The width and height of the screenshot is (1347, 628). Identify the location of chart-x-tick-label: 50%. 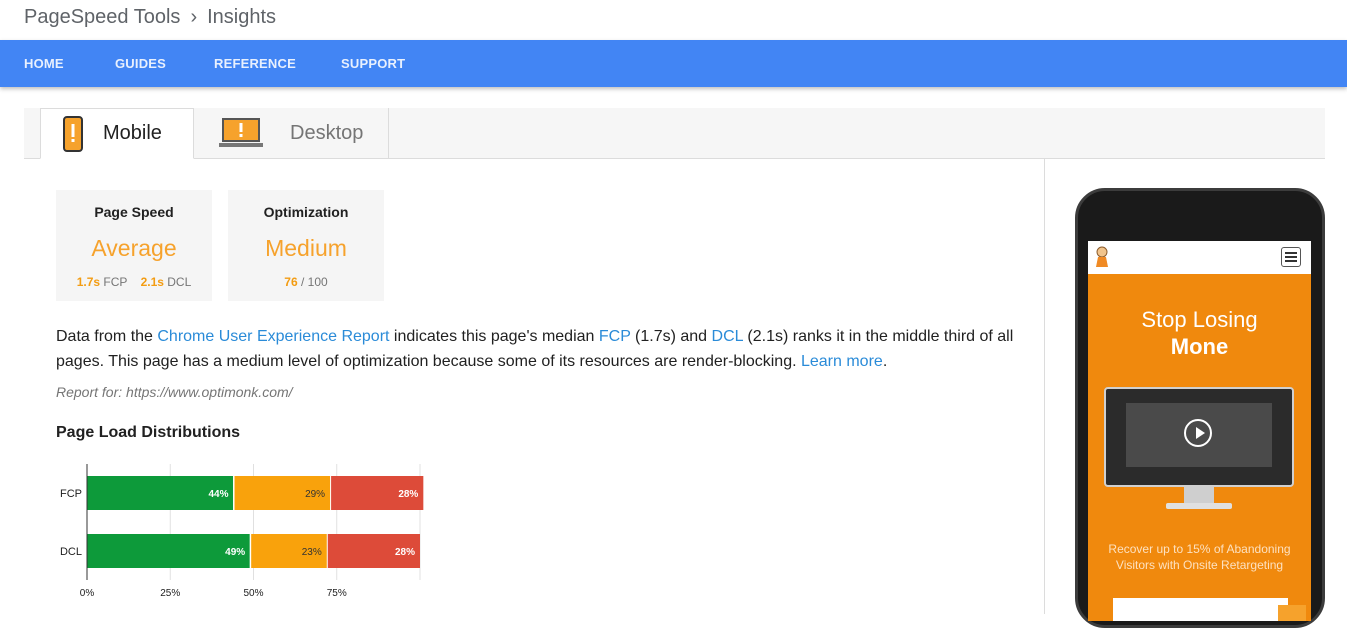
(253, 593).